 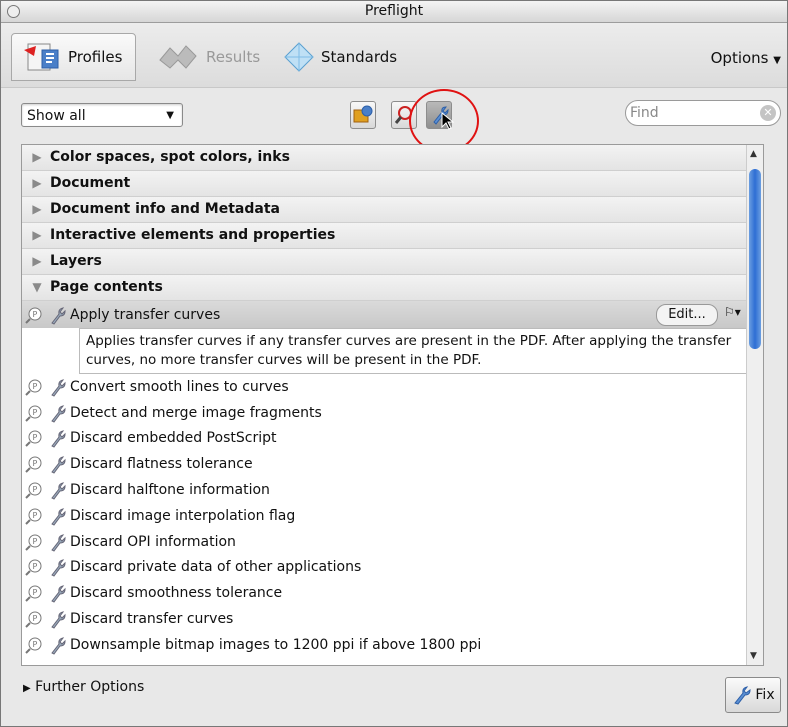 I want to click on fixup-label: Discard embedded PostScript, so click(x=173, y=438).